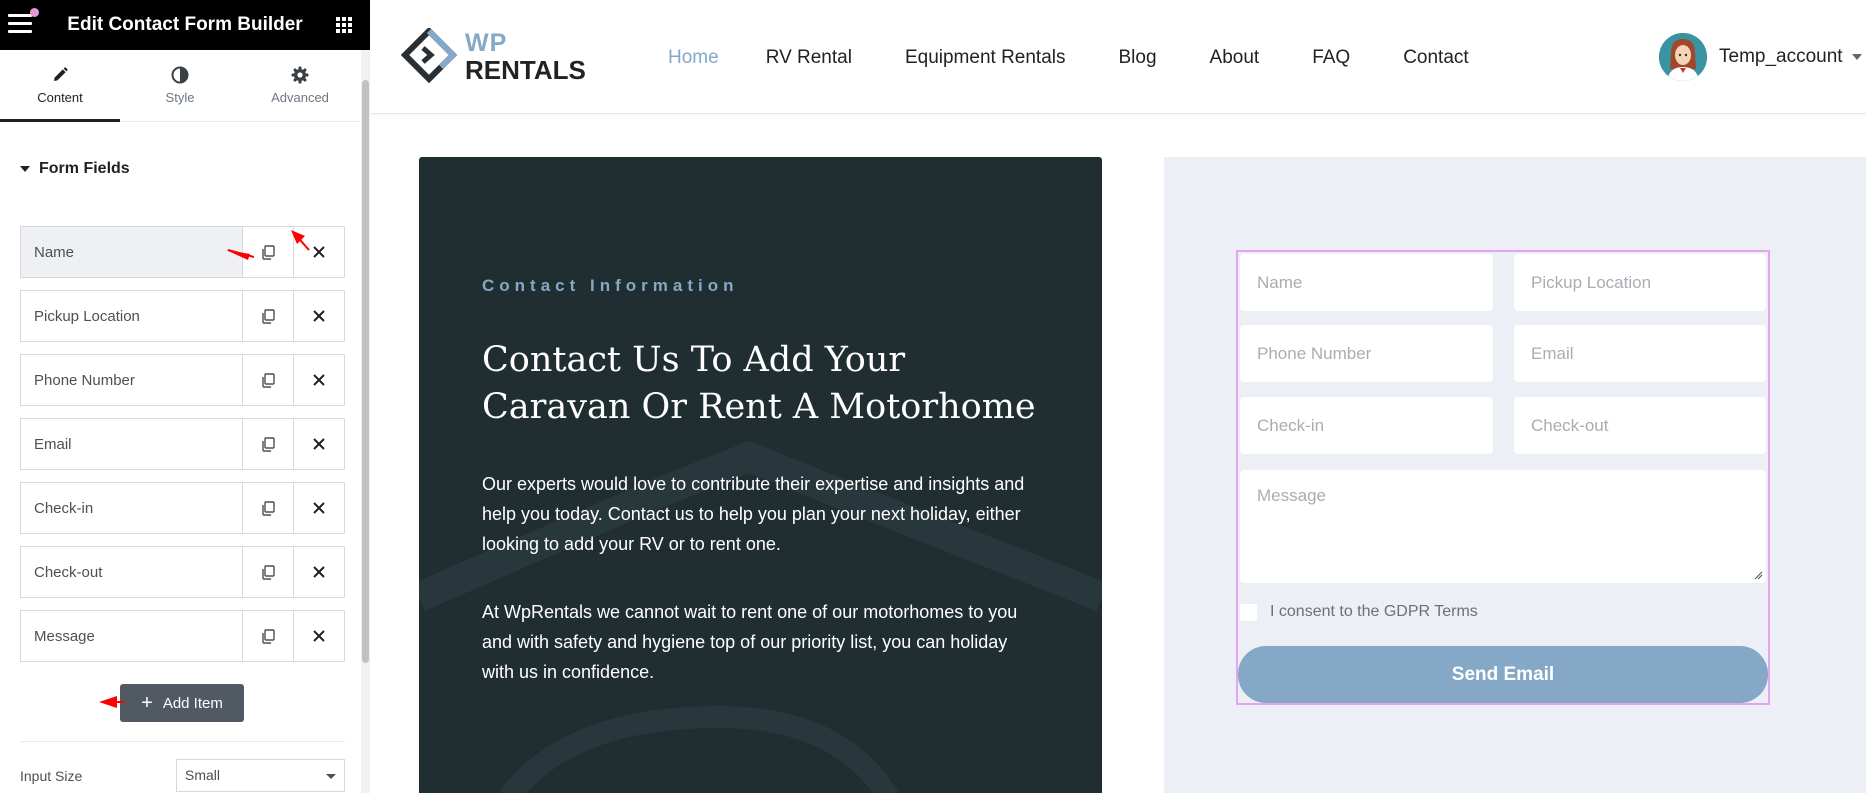 The width and height of the screenshot is (1866, 793). Describe the element at coordinates (525, 70) in the screenshot. I see `logo-line2: RENTALS` at that location.